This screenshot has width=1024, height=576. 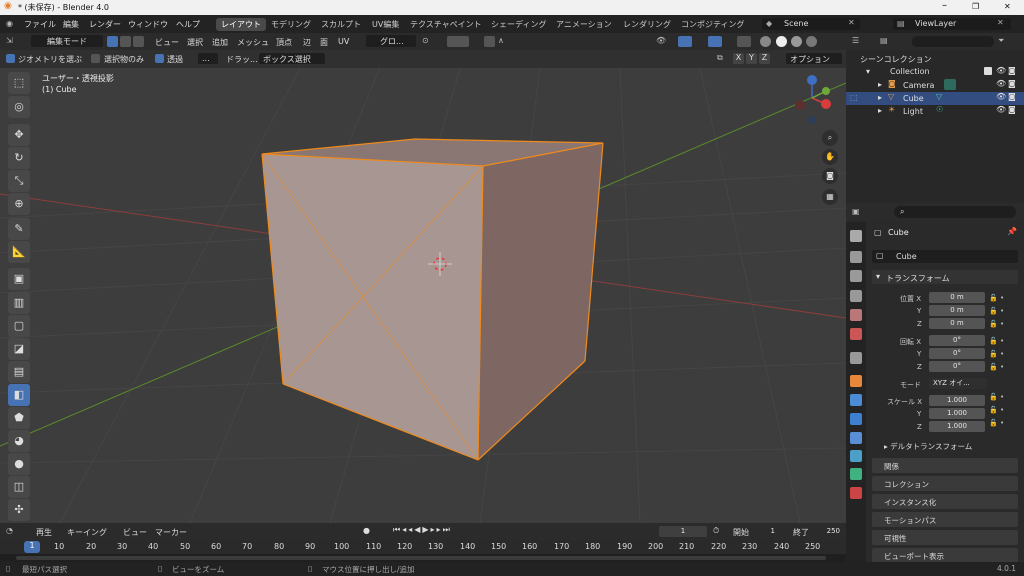 What do you see at coordinates (292, 58) in the screenshot?
I see `box-select-dropdown: ボックス選択` at bounding box center [292, 58].